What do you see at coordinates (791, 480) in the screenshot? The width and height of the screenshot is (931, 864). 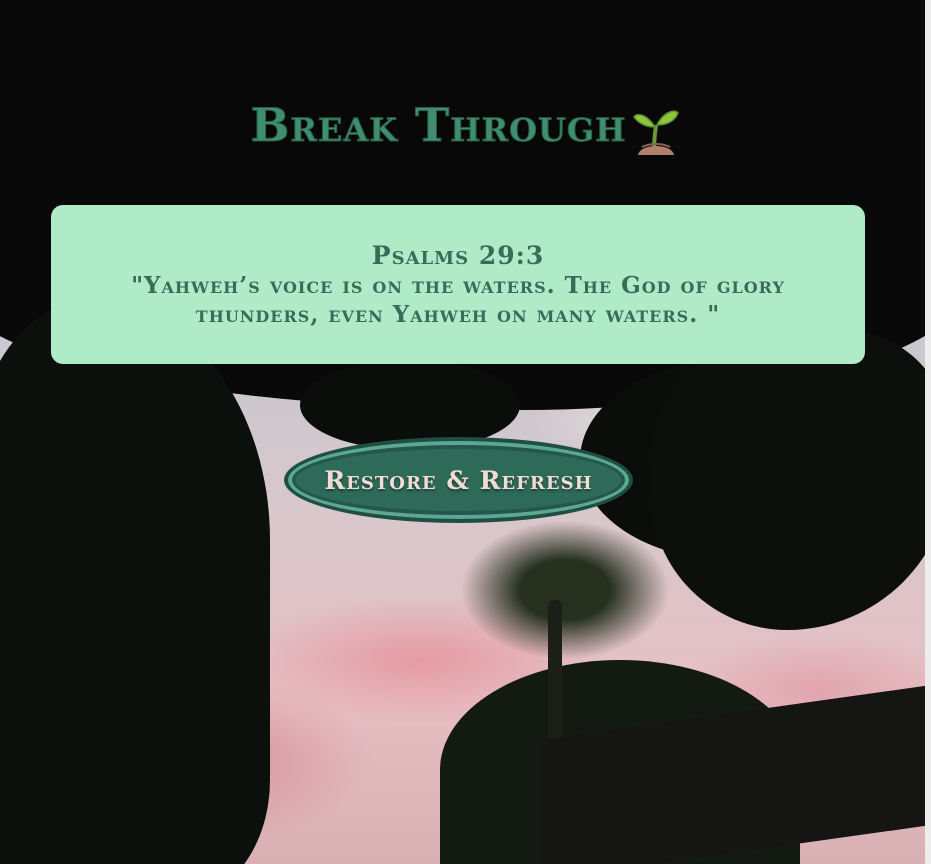 I see `right-tree` at bounding box center [791, 480].